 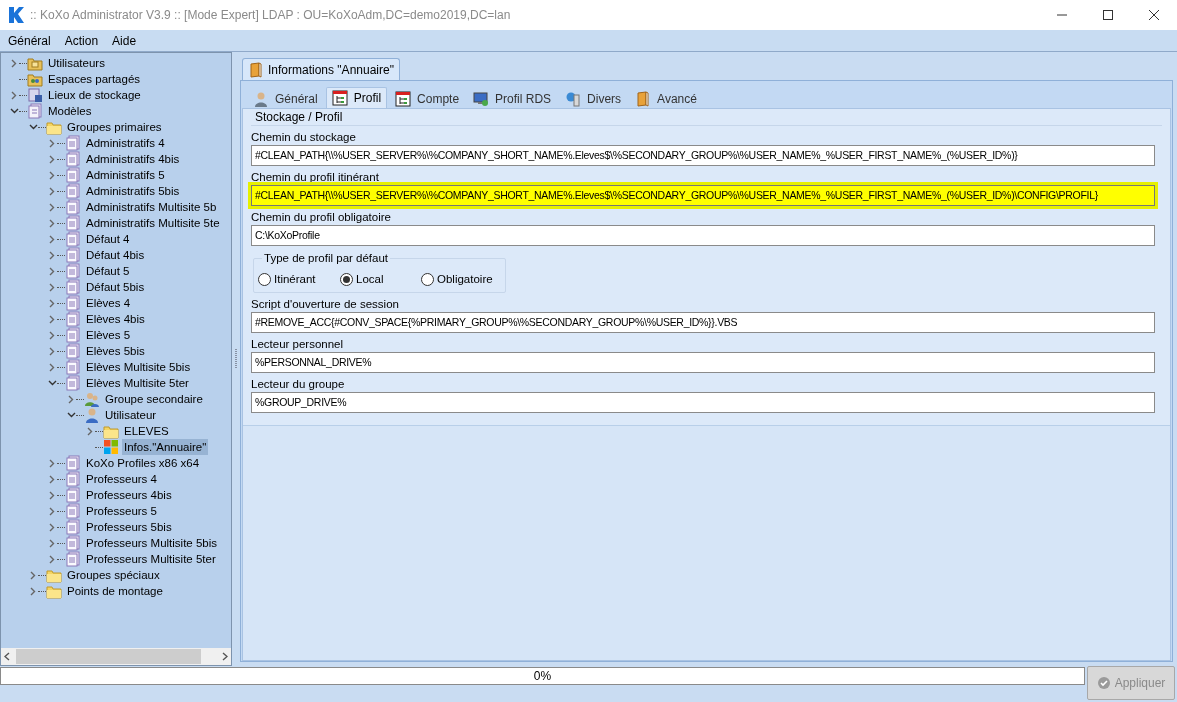 What do you see at coordinates (129, 495) in the screenshot?
I see `tree-item: Professeurs 4bis` at bounding box center [129, 495].